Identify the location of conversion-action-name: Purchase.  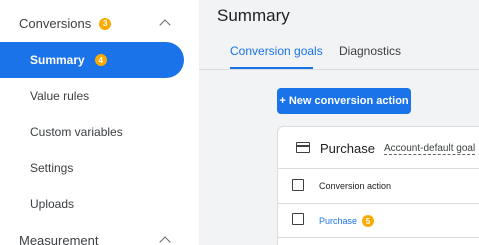
(338, 221).